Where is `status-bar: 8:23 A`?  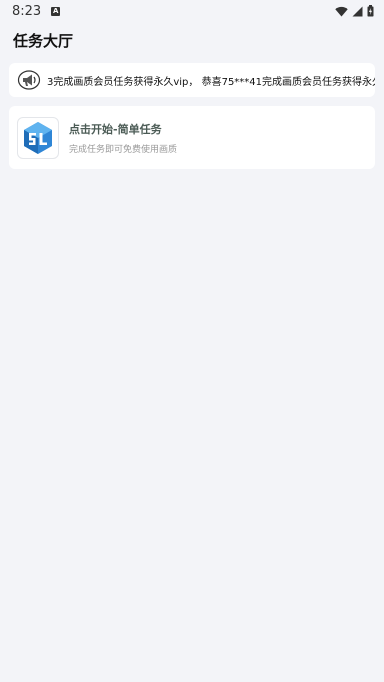
status-bar: 8:23 A is located at coordinates (192, 11).